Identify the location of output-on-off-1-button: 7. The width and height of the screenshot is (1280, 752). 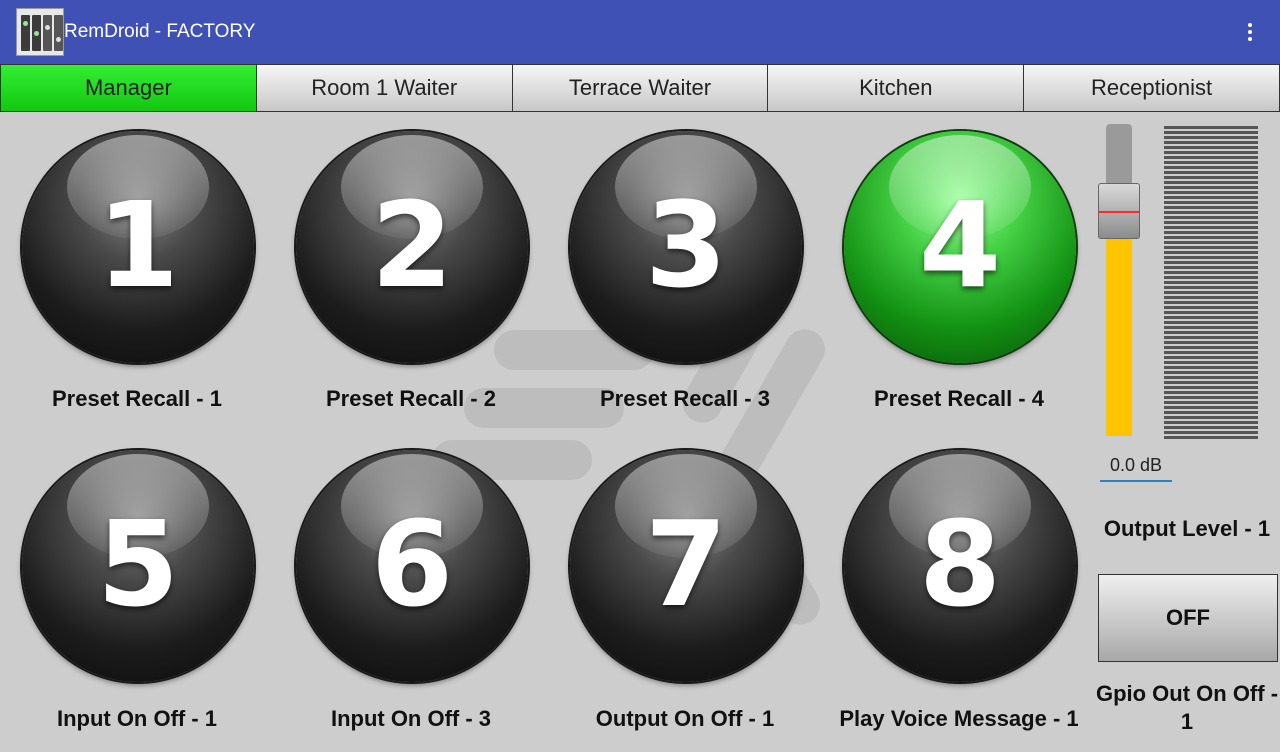
(686, 566).